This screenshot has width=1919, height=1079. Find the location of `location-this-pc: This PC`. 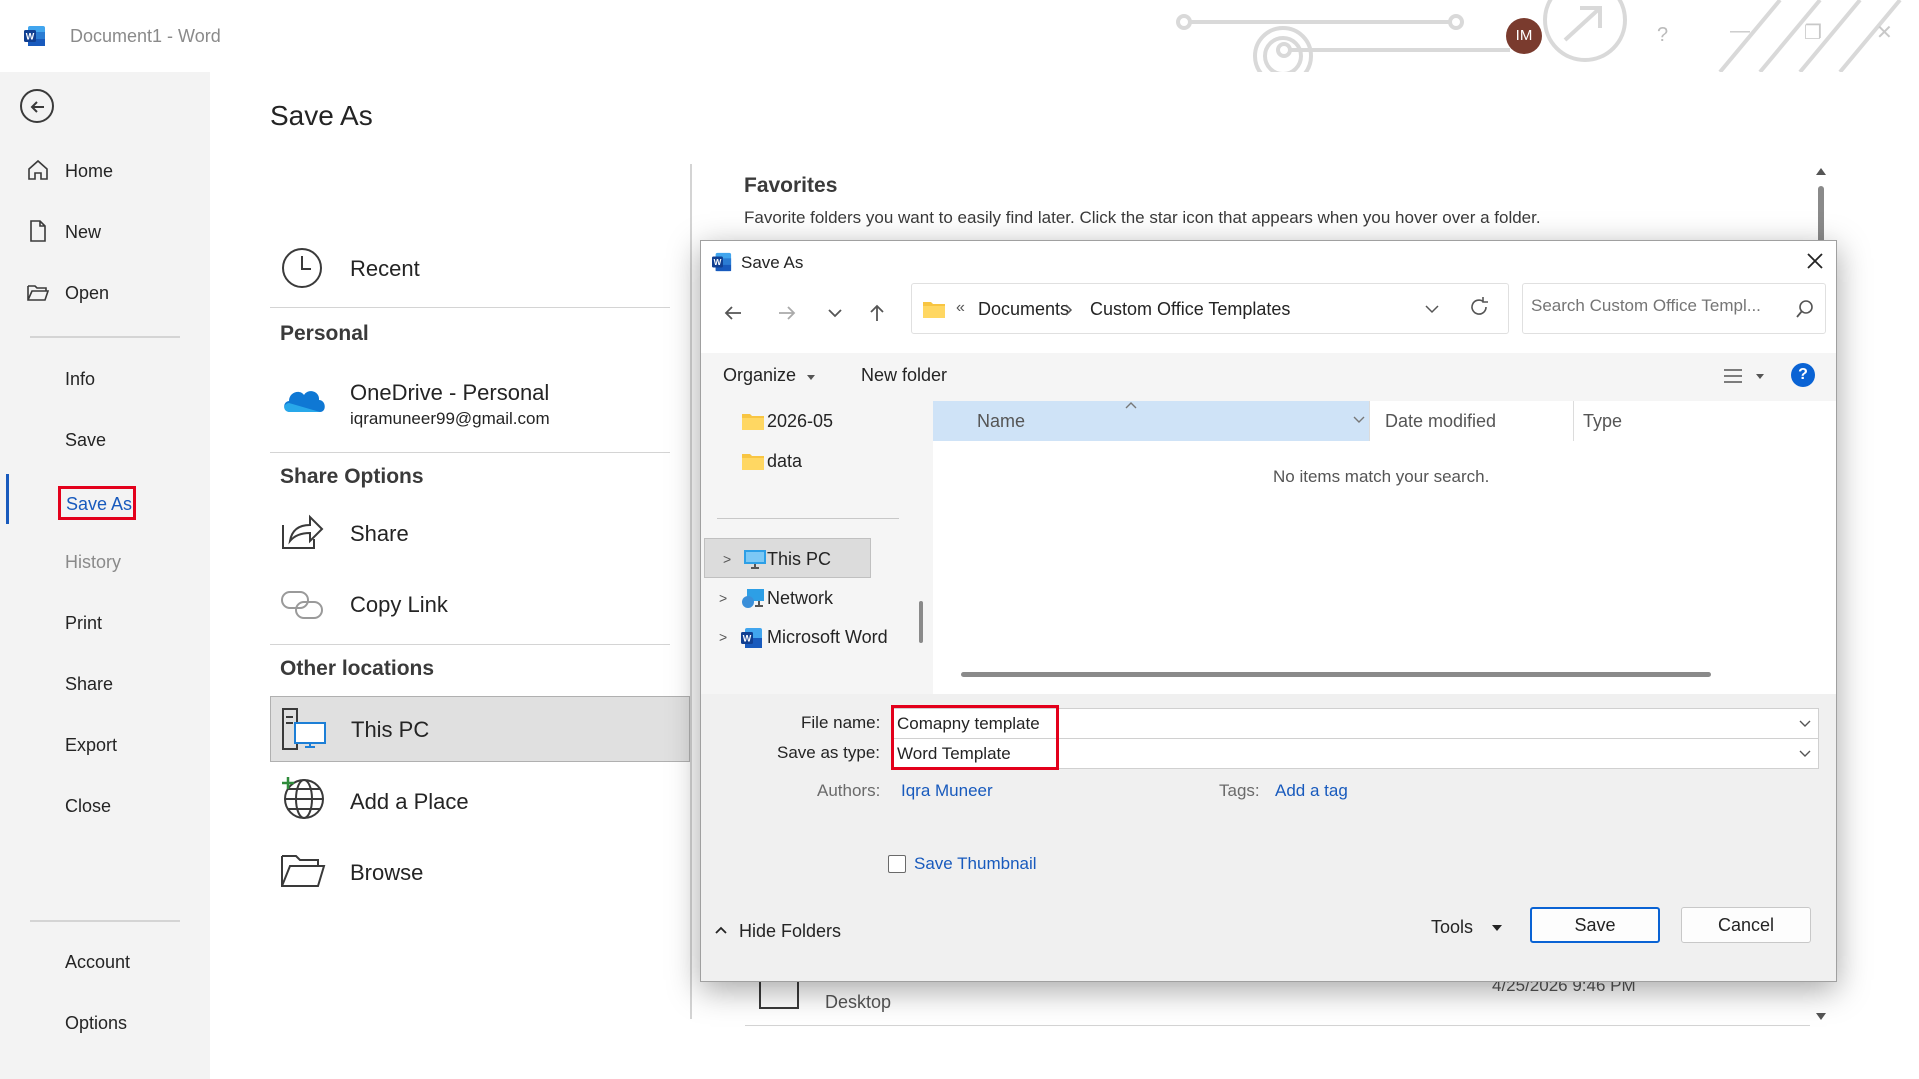

location-this-pc: This PC is located at coordinates (480, 729).